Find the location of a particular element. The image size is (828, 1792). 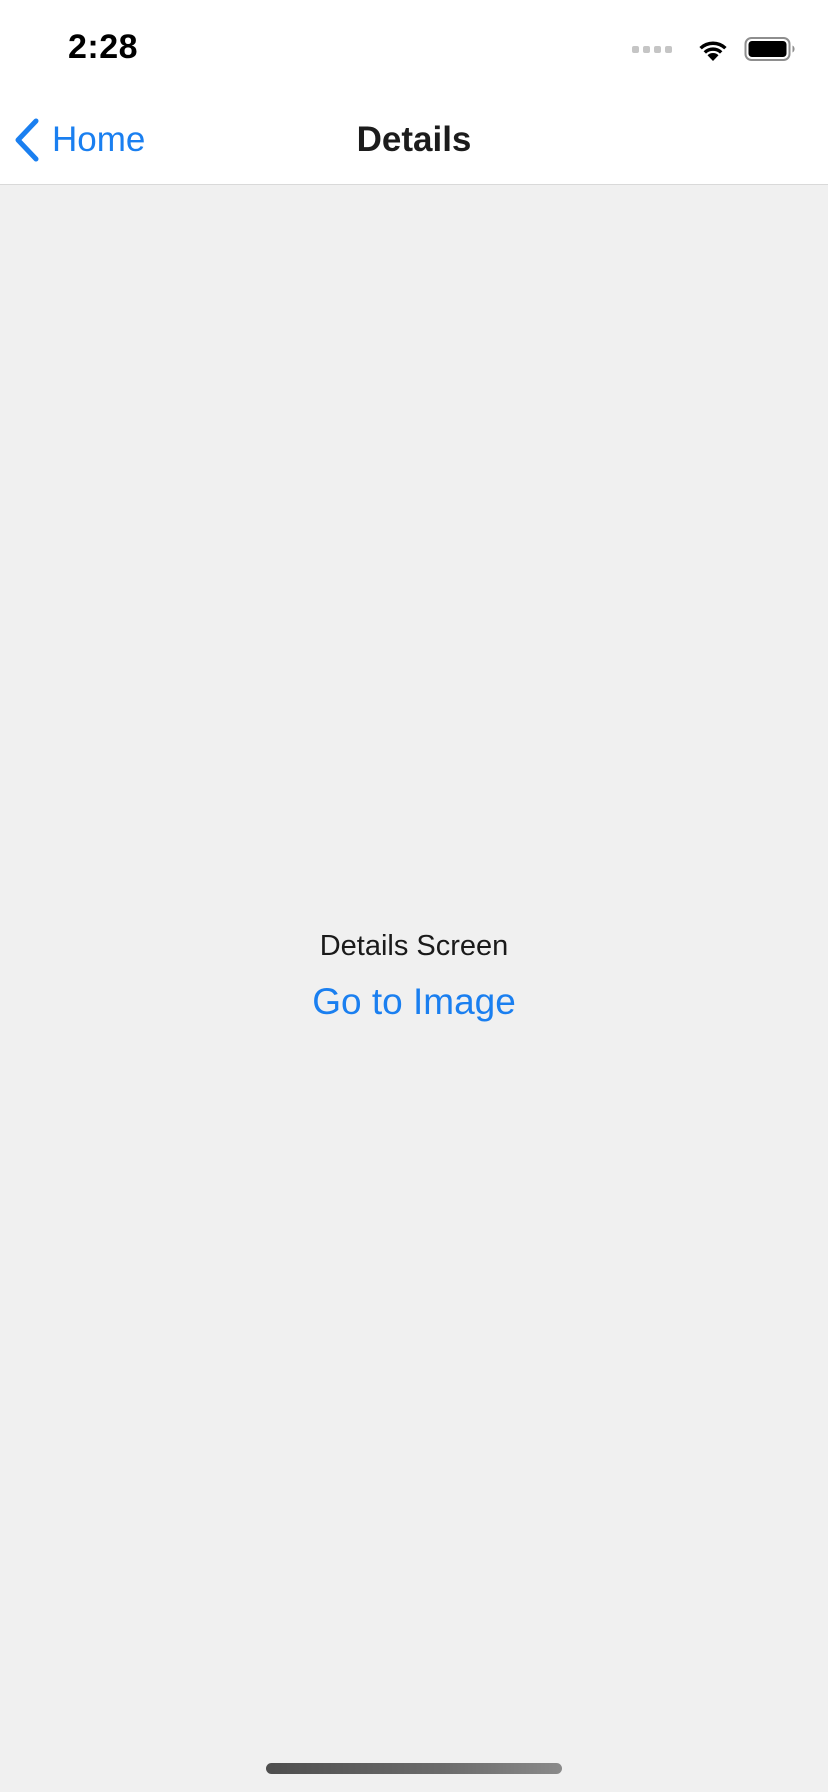

cellular-signal-icon is located at coordinates (652, 49).